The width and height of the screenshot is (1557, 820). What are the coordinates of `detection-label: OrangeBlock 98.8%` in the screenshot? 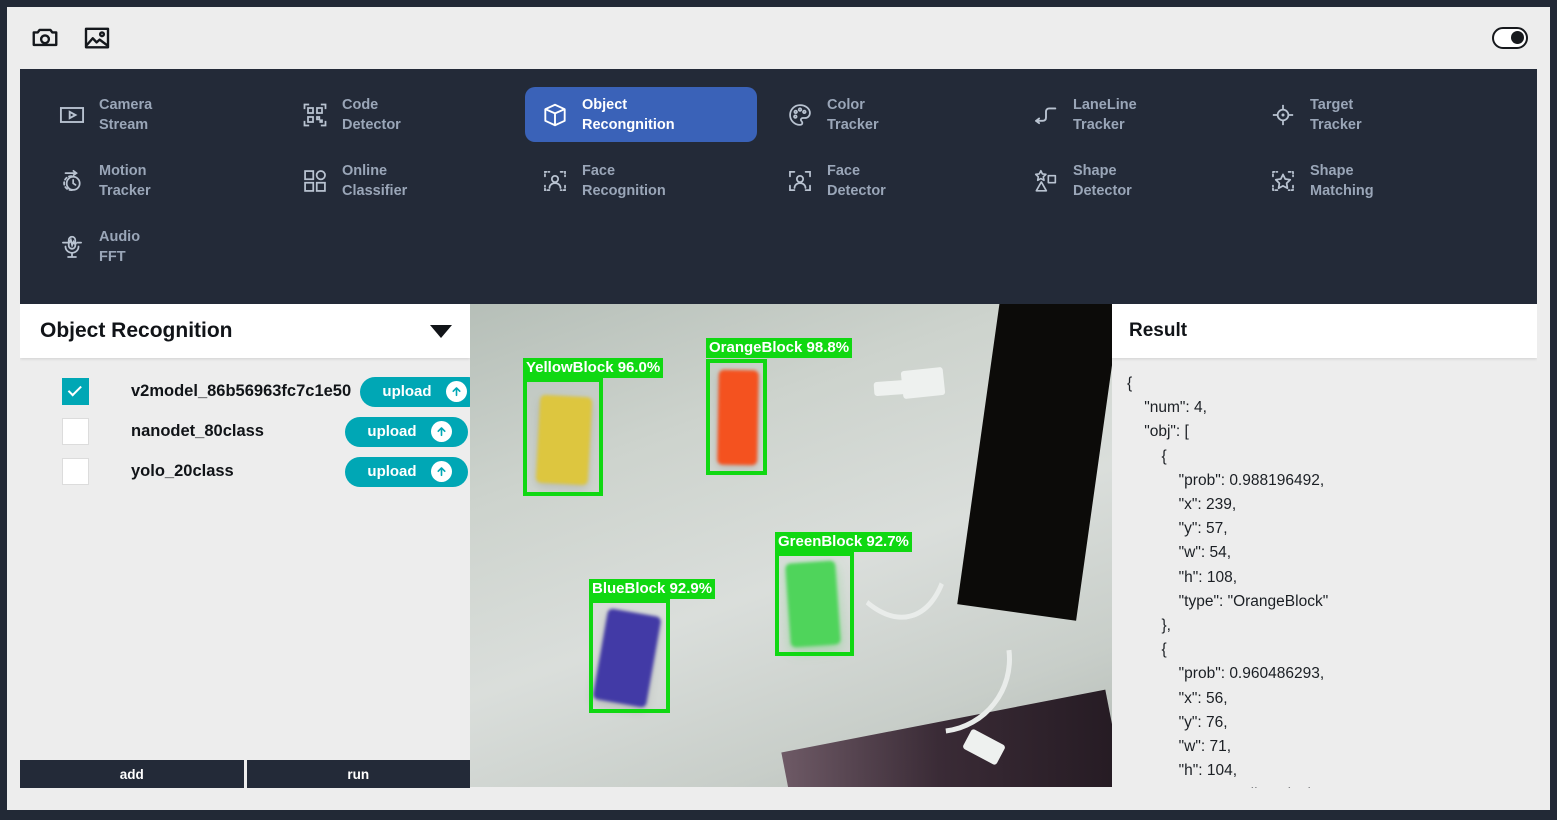 It's located at (779, 348).